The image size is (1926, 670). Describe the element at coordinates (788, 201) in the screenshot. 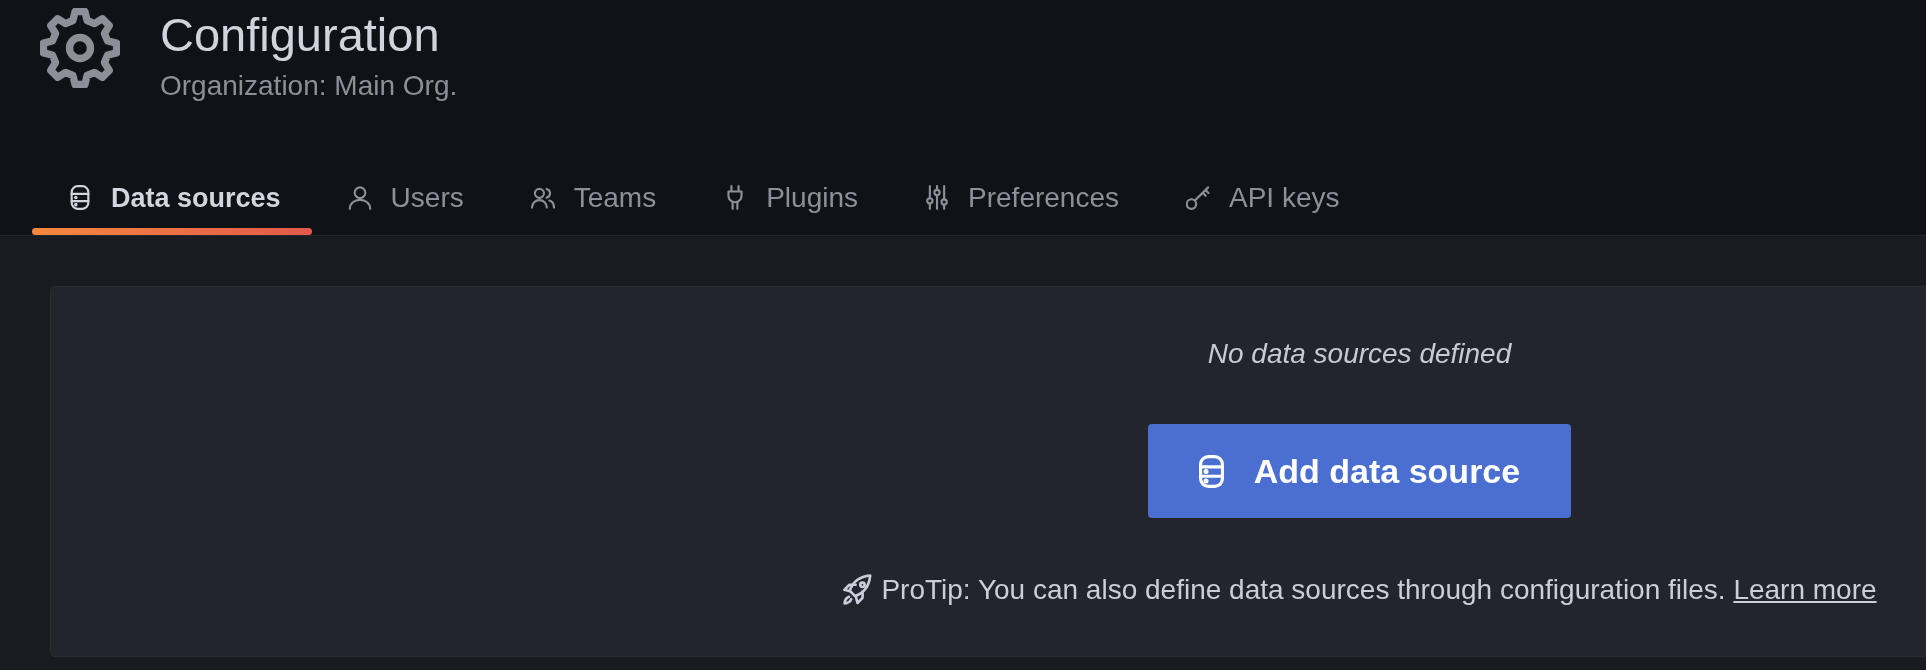

I see `nav-tab: Plugins` at that location.